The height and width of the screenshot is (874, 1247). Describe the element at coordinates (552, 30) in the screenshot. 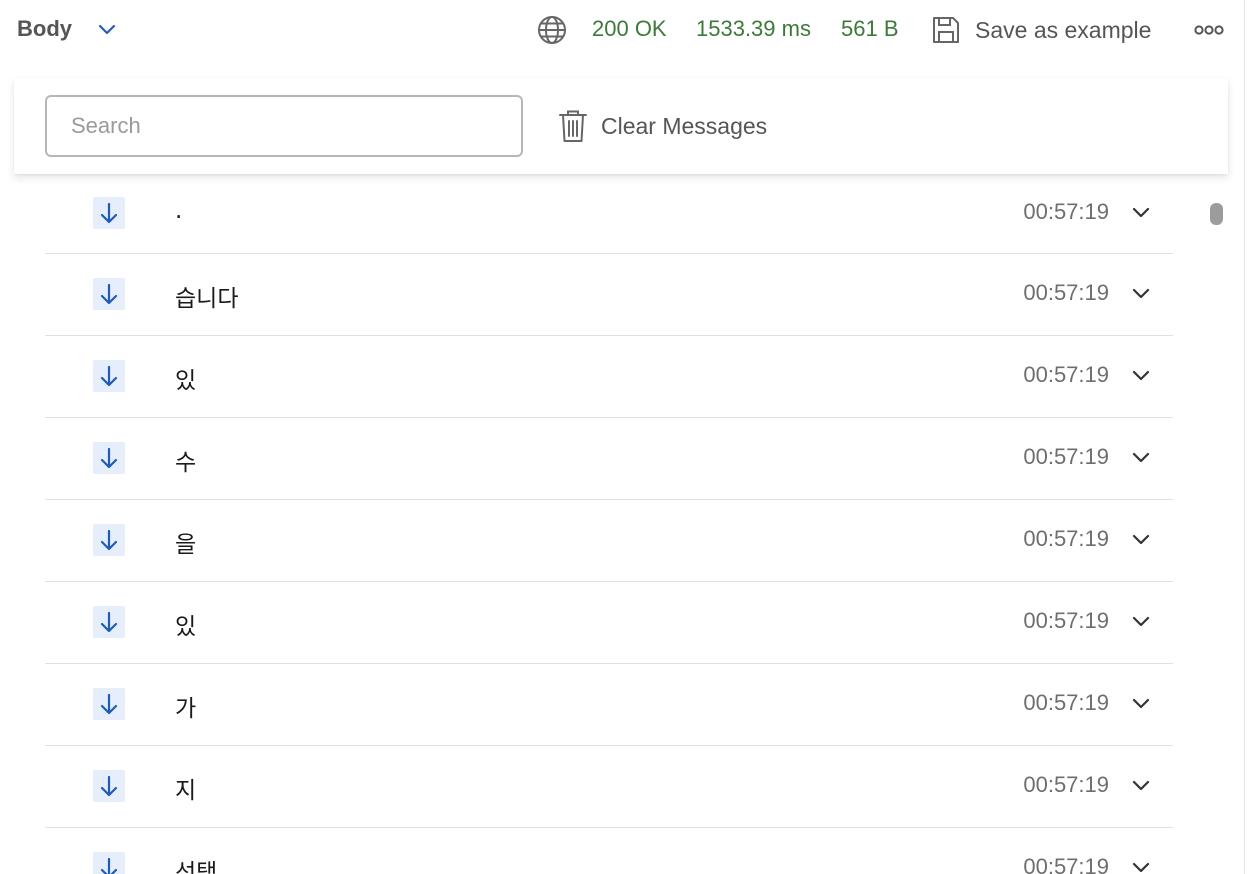

I see `globe-icon` at that location.